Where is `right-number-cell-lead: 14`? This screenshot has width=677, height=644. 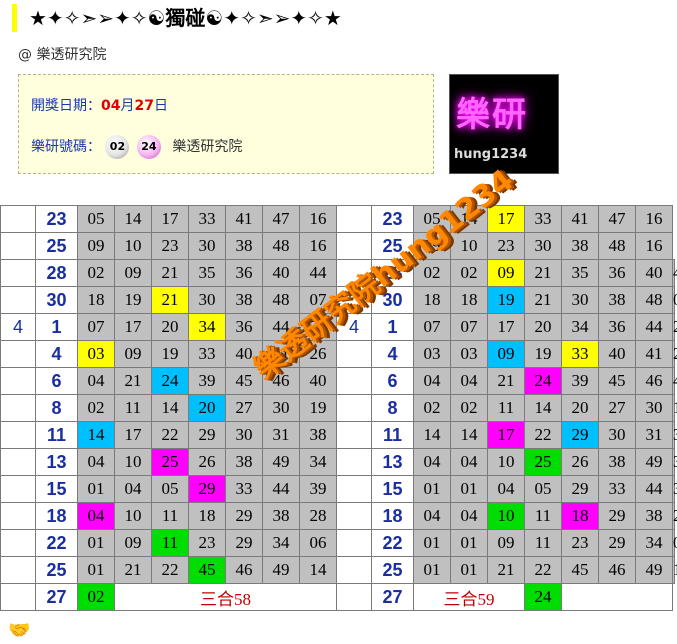
right-number-cell-lead: 14 is located at coordinates (432, 435).